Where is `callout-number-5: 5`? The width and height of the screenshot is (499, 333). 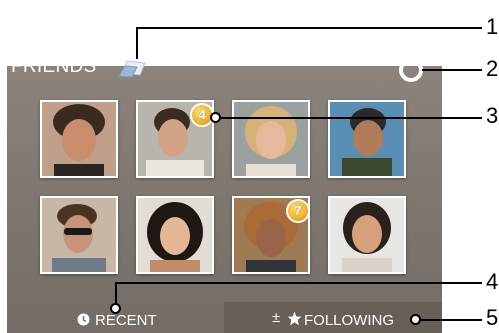 callout-number-5: 5 is located at coordinates (492, 317).